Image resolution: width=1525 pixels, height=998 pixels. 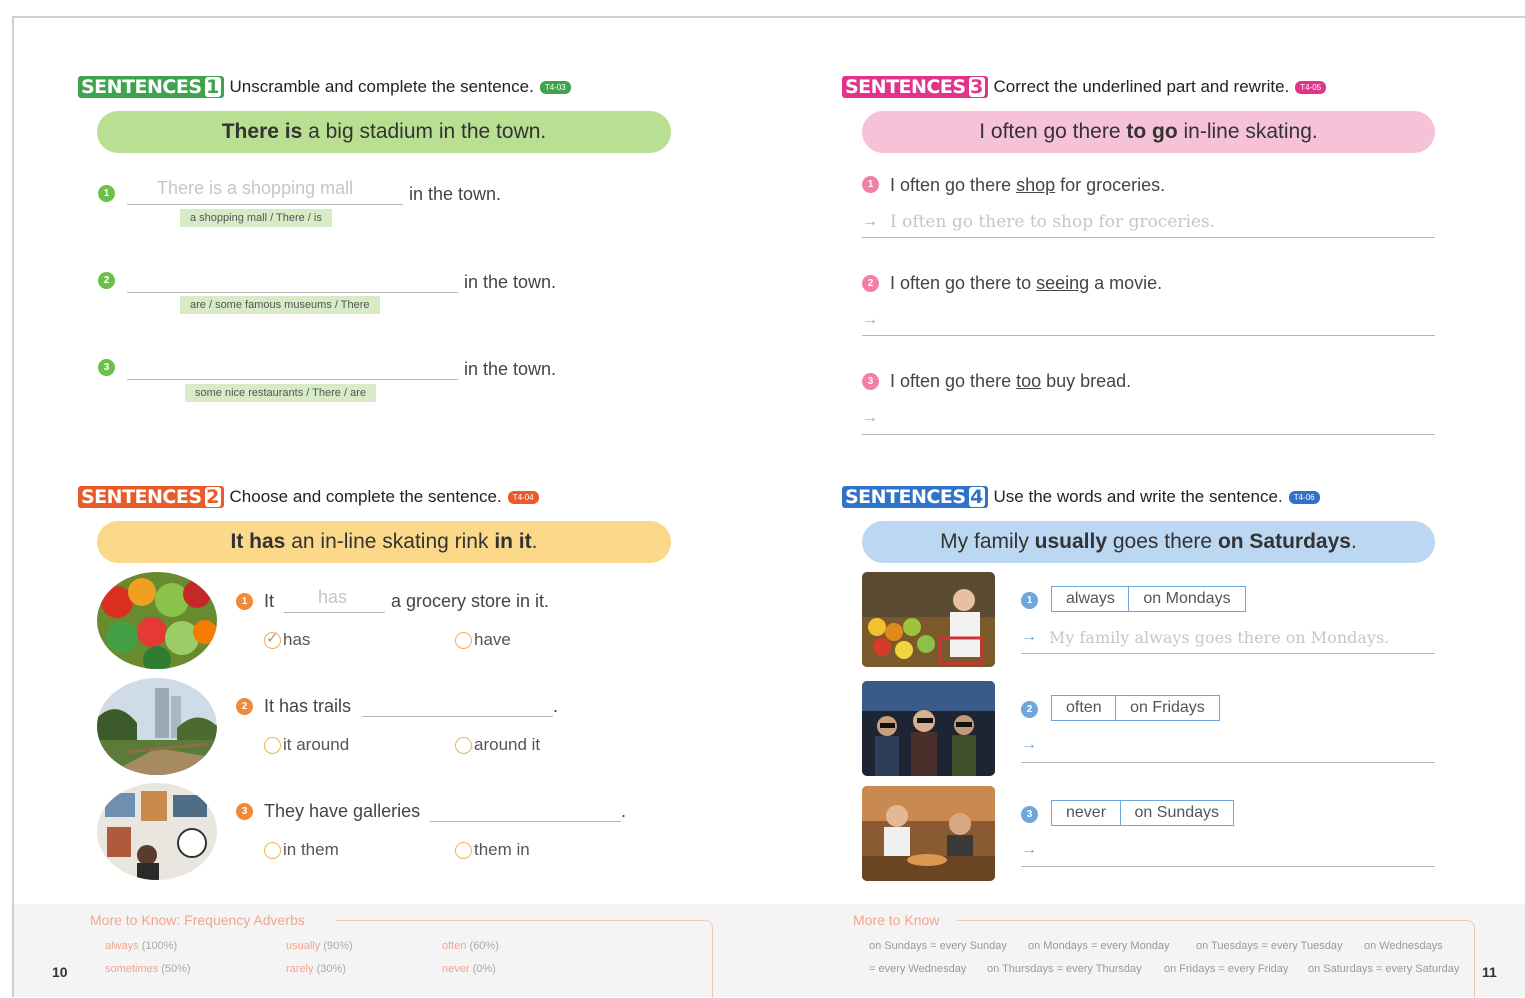 I want to click on day-rule: on Wednesdays, so click(x=1403, y=946).